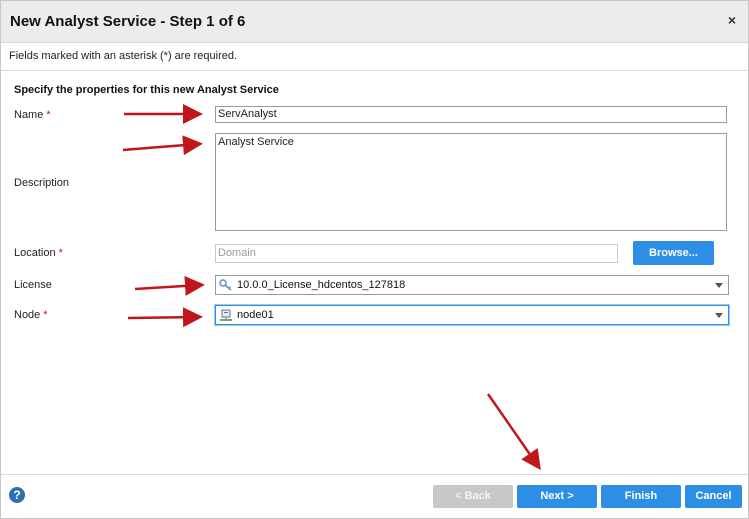 This screenshot has height=519, width=749. I want to click on name-input: ServAnalyst, so click(471, 114).